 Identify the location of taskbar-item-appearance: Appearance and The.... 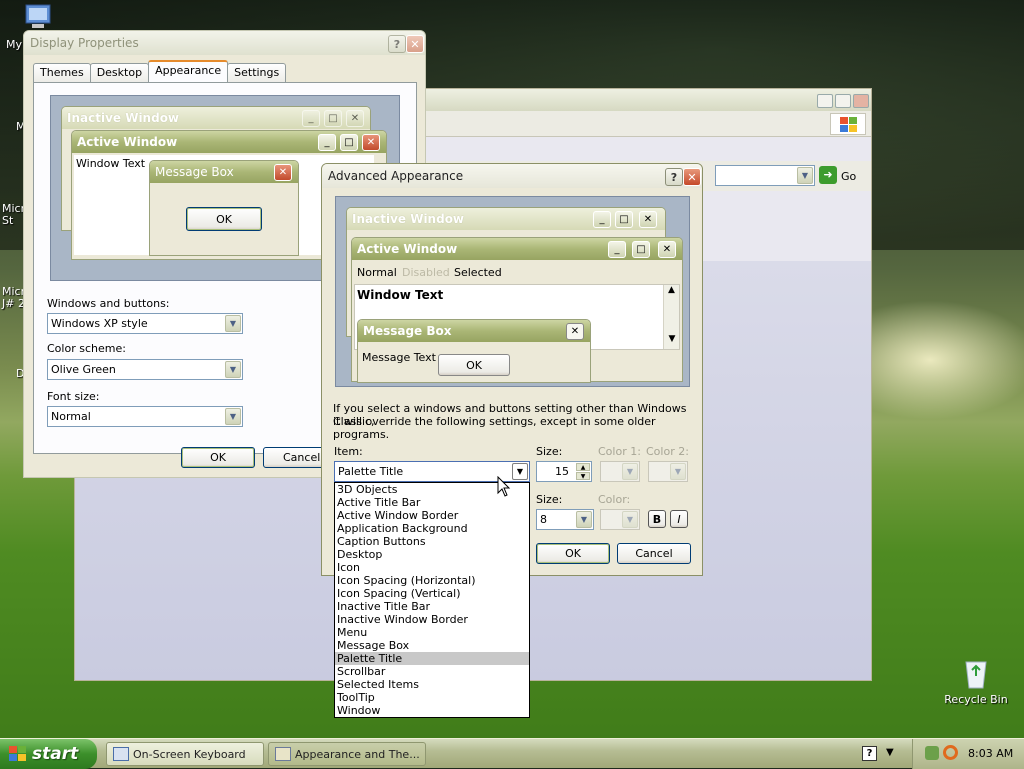
(347, 754).